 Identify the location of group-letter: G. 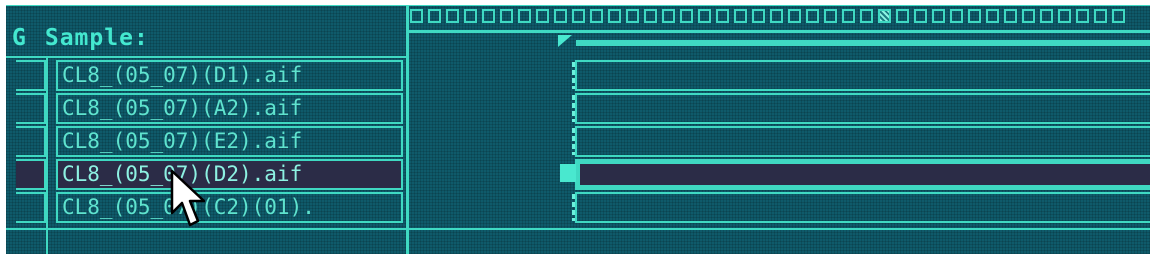
(19, 38).